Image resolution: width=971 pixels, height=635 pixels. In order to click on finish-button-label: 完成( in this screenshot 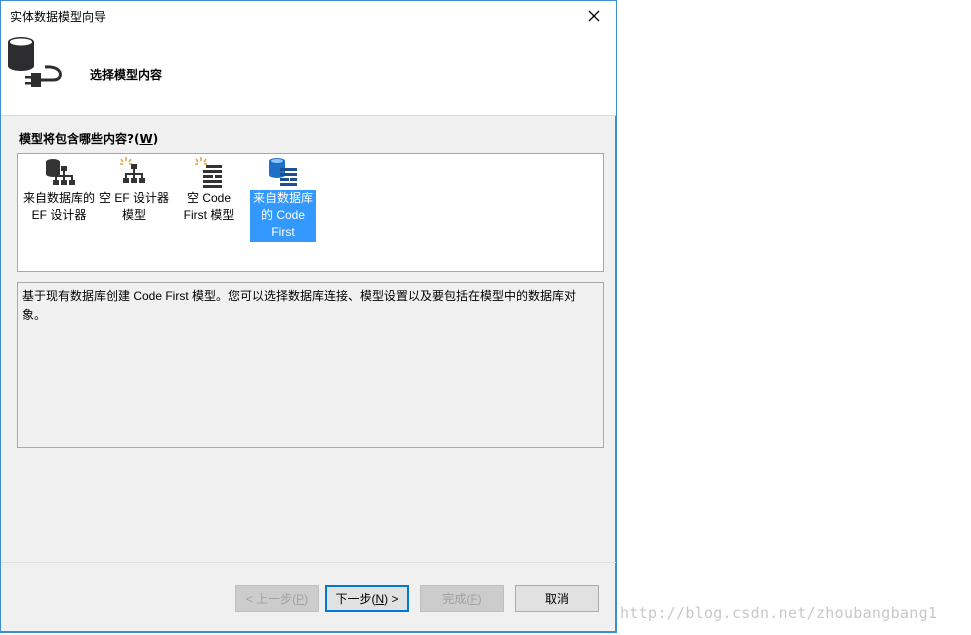, I will do `click(456, 599)`.